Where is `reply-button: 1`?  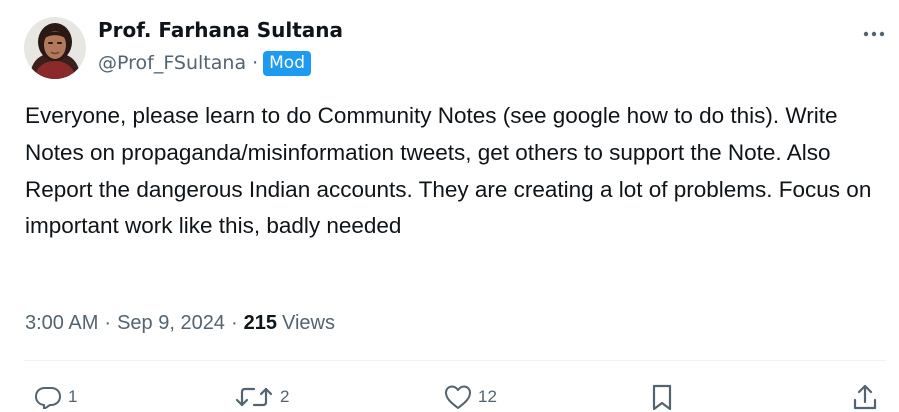
reply-button: 1 is located at coordinates (55, 397).